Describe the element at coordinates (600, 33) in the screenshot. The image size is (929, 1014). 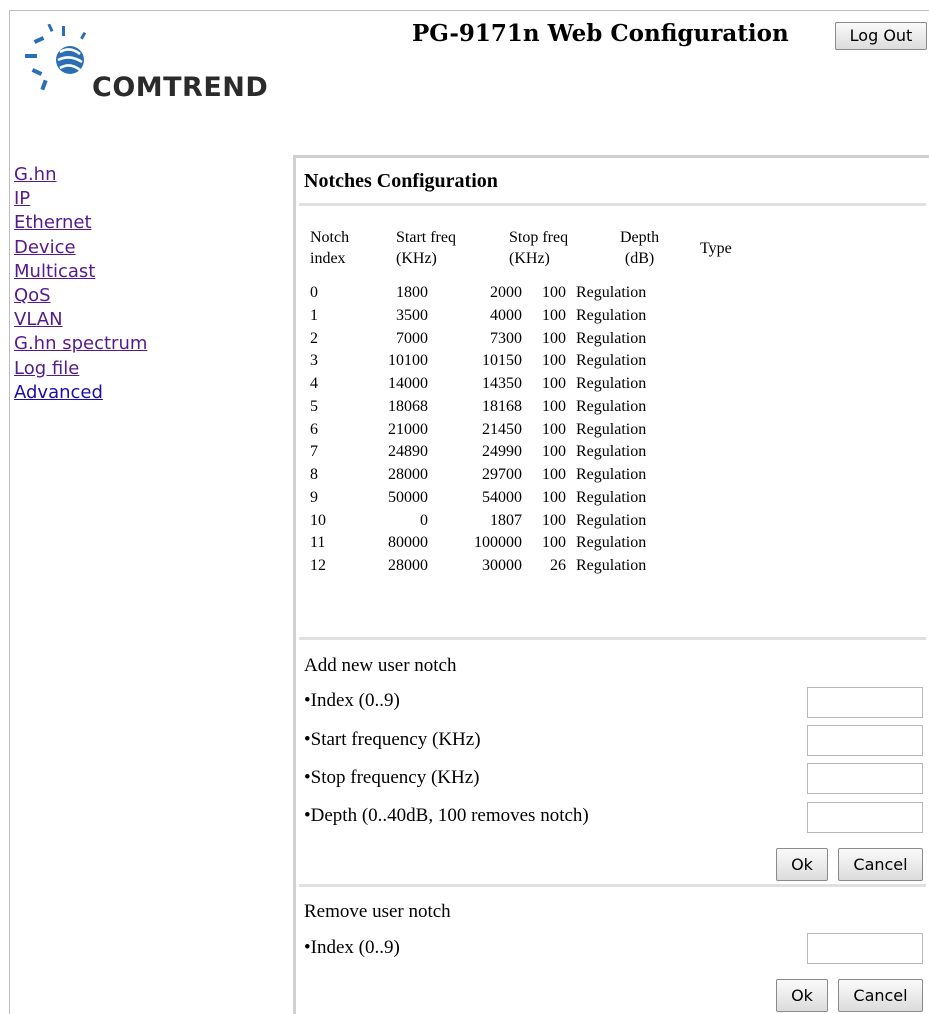
I see `page-title: PG-9171n Web Configuration` at that location.